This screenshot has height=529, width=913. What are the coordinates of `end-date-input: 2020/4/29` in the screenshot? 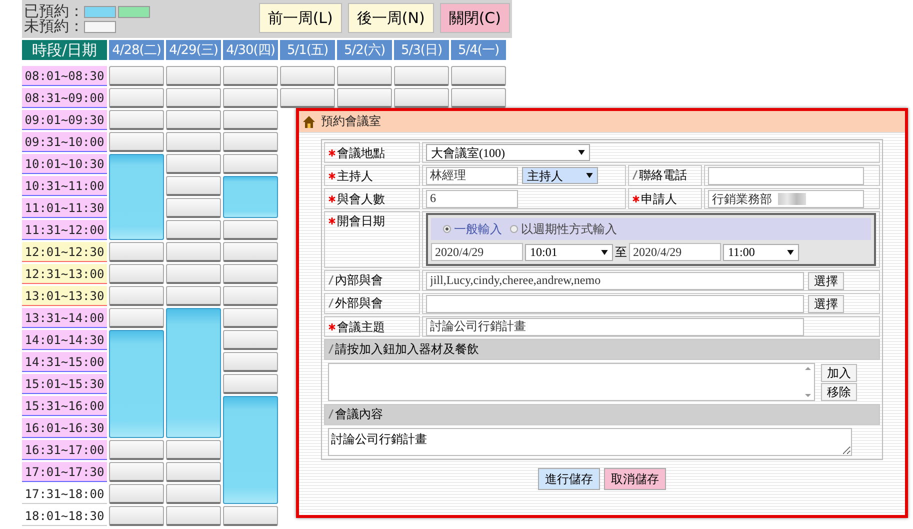 It's located at (675, 252).